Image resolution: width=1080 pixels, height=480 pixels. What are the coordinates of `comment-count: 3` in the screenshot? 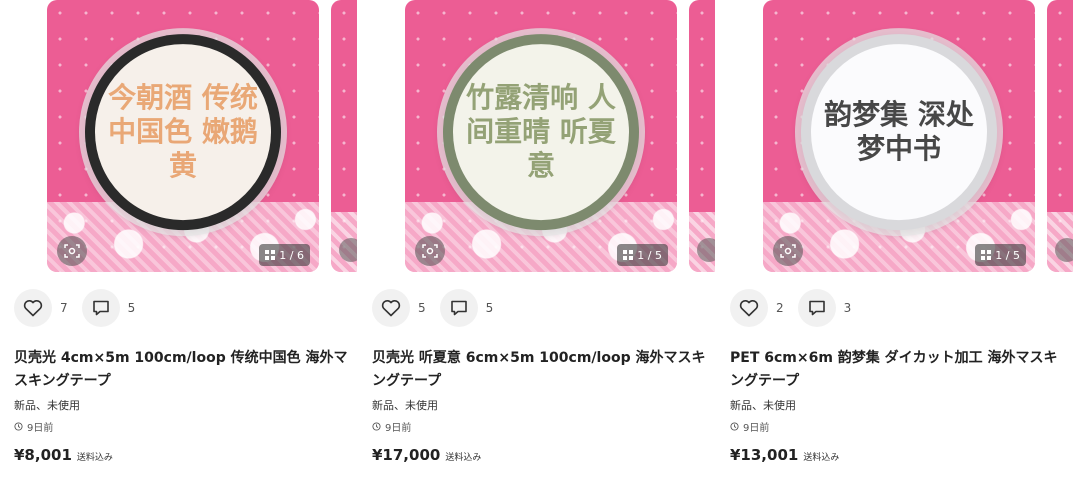 It's located at (847, 308).